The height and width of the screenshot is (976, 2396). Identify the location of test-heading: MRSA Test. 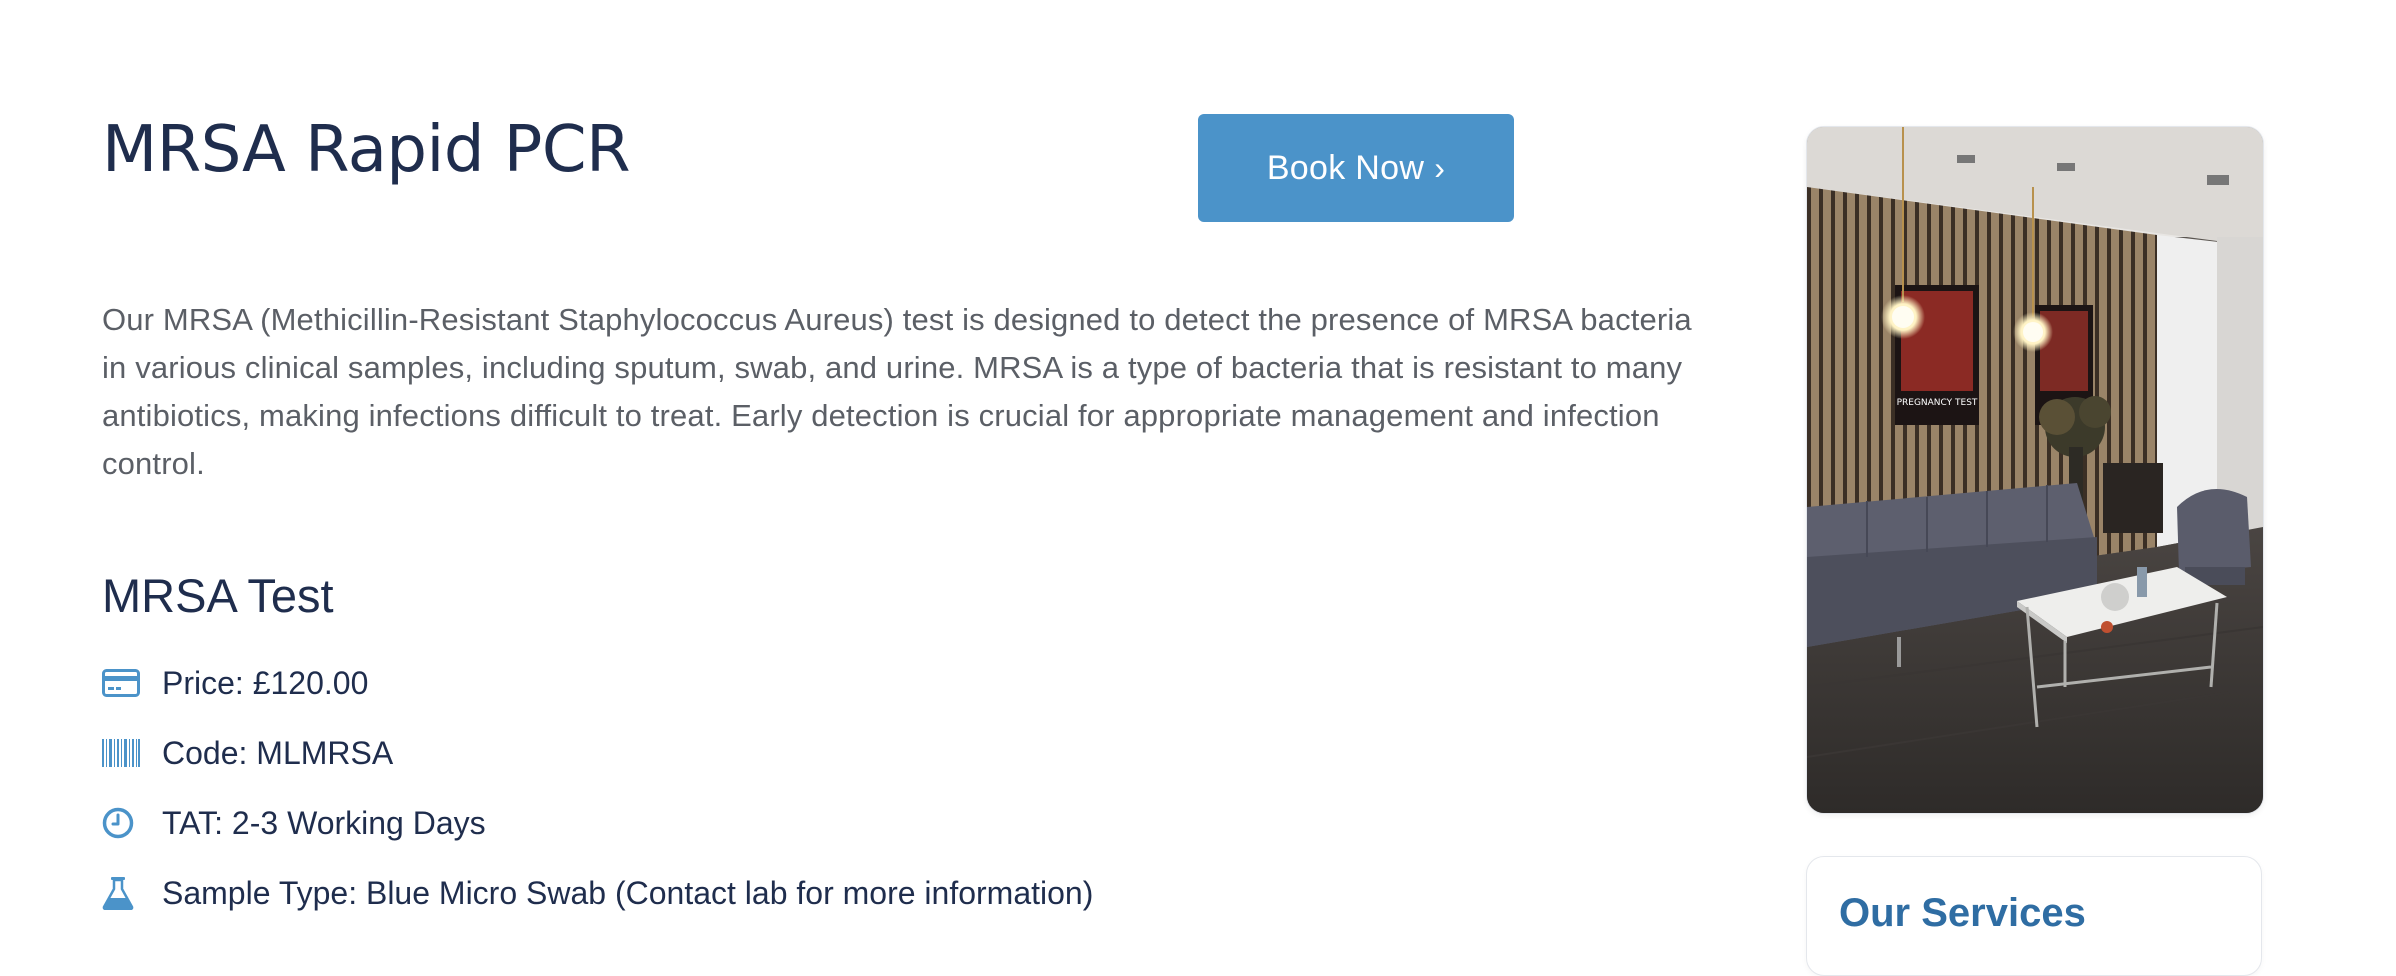
(218, 595).